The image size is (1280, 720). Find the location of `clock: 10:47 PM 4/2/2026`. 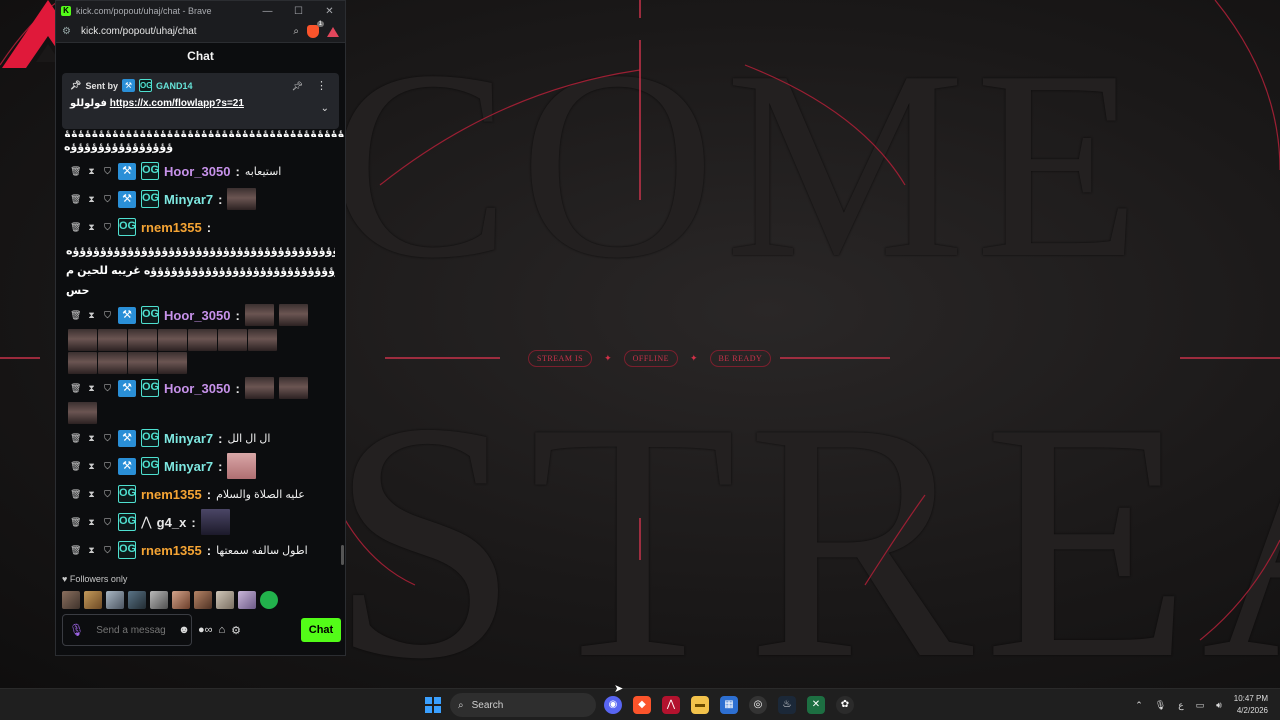

clock: 10:47 PM 4/2/2026 is located at coordinates (1251, 705).